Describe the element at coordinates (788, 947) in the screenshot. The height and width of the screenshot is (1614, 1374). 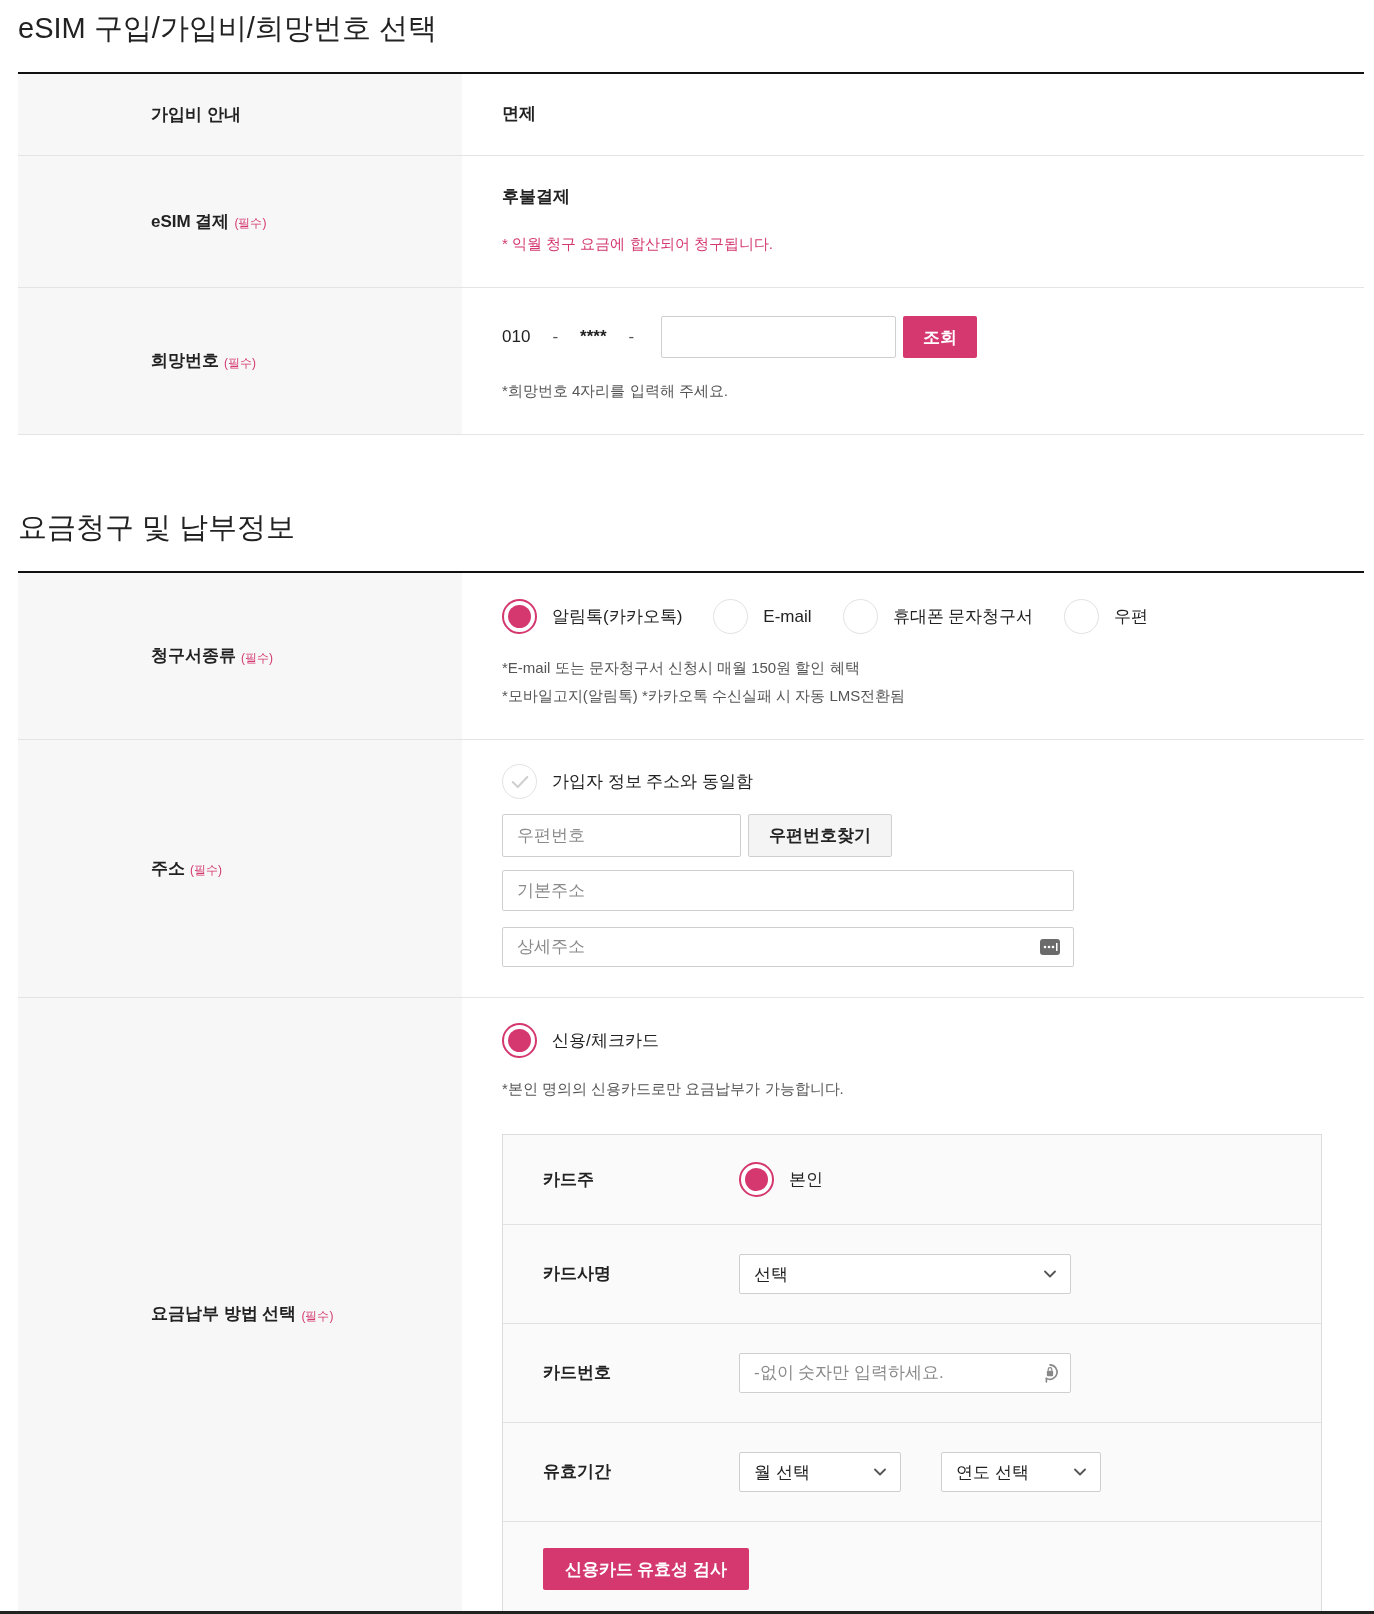
I see `detail-address-field: 상세주소` at that location.